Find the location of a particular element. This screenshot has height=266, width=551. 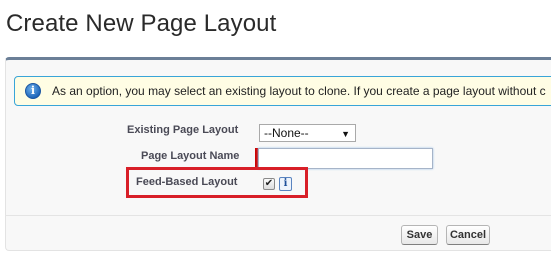

info-icon: i is located at coordinates (33, 91).